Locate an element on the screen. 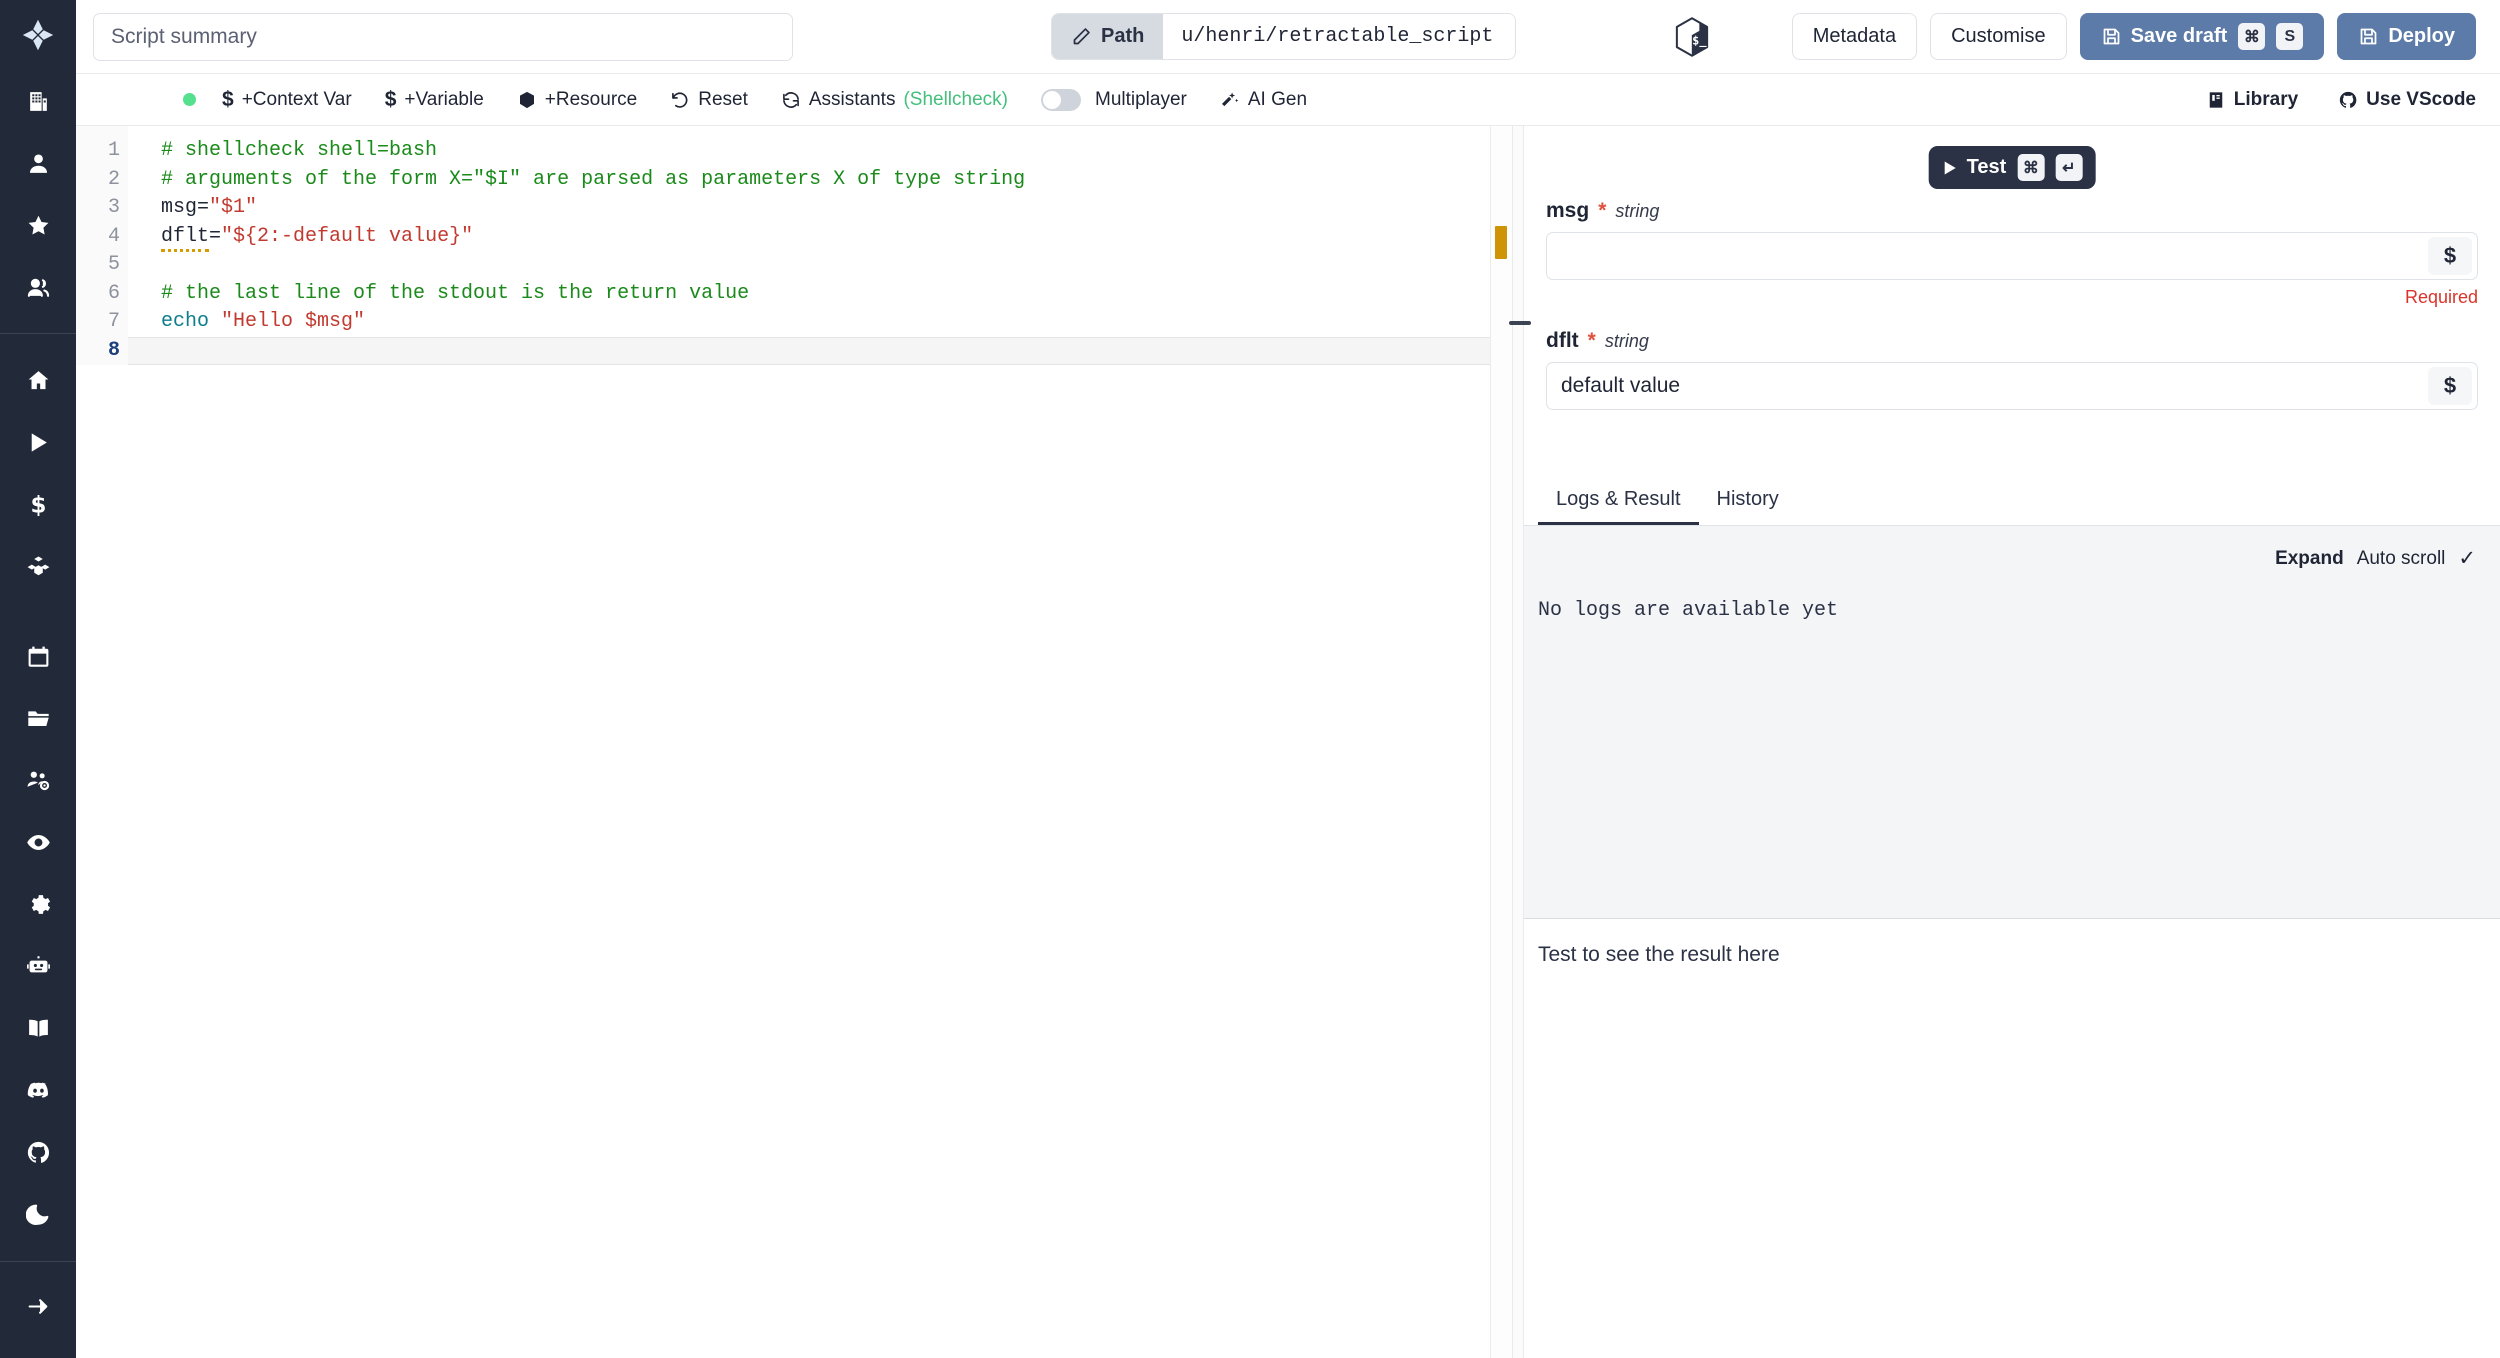  save-draft-button: Save draft ⌘ S is located at coordinates (2202, 36).